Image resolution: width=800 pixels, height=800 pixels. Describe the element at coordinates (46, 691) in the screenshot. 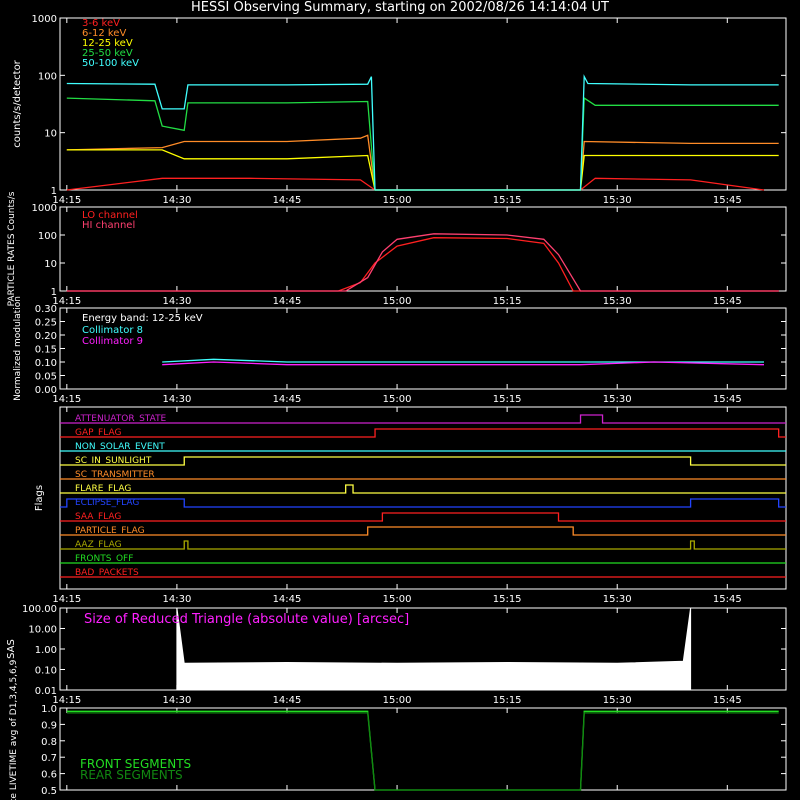

I see `y-tick-label: 0.01` at that location.